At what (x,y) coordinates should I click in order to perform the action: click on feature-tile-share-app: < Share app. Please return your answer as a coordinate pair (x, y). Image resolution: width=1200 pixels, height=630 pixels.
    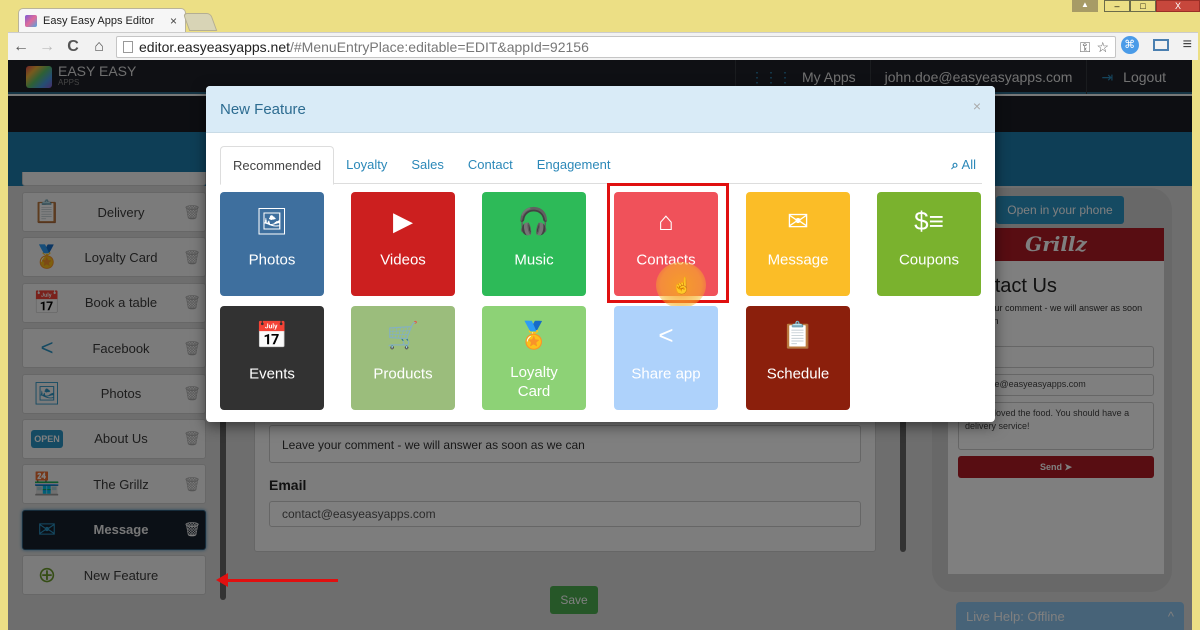
    Looking at the image, I should click on (666, 358).